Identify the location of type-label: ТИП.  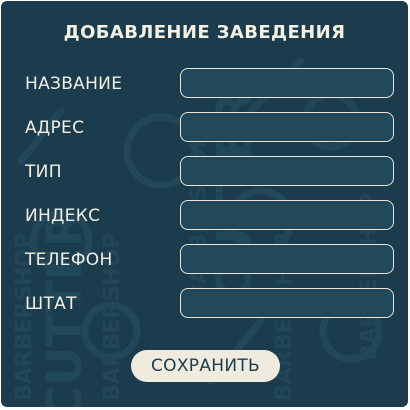
(43, 172).